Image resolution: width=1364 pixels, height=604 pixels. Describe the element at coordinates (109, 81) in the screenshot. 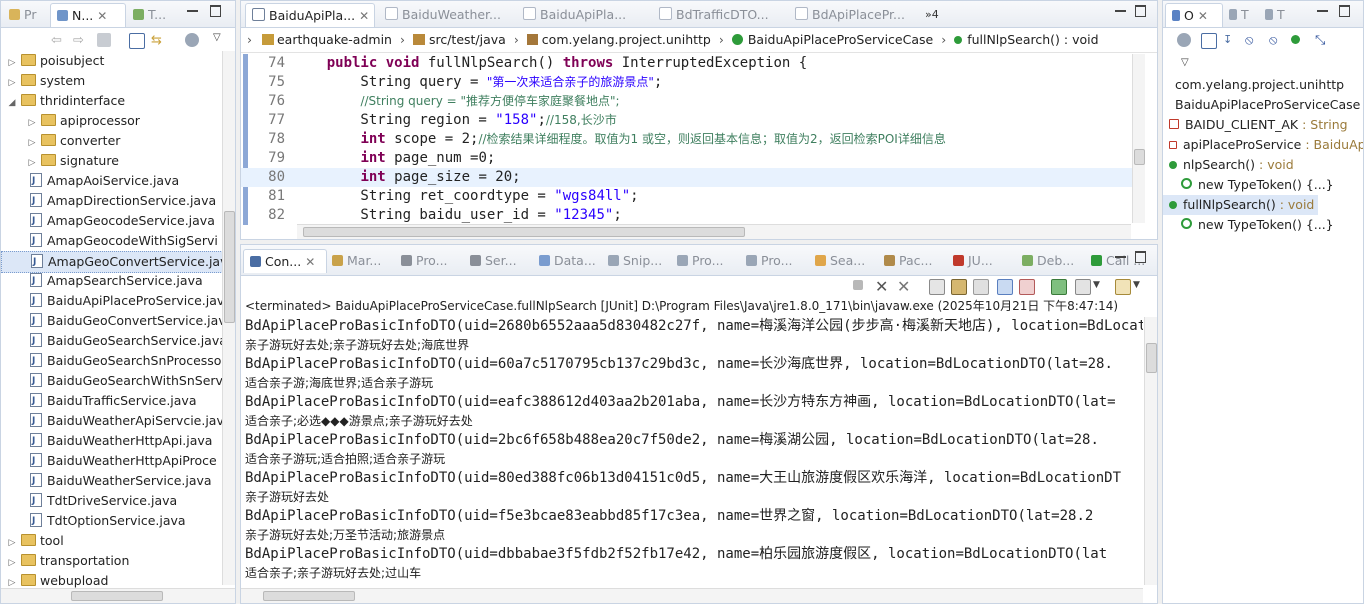

I see `tree-folder-item: ▷ system` at that location.